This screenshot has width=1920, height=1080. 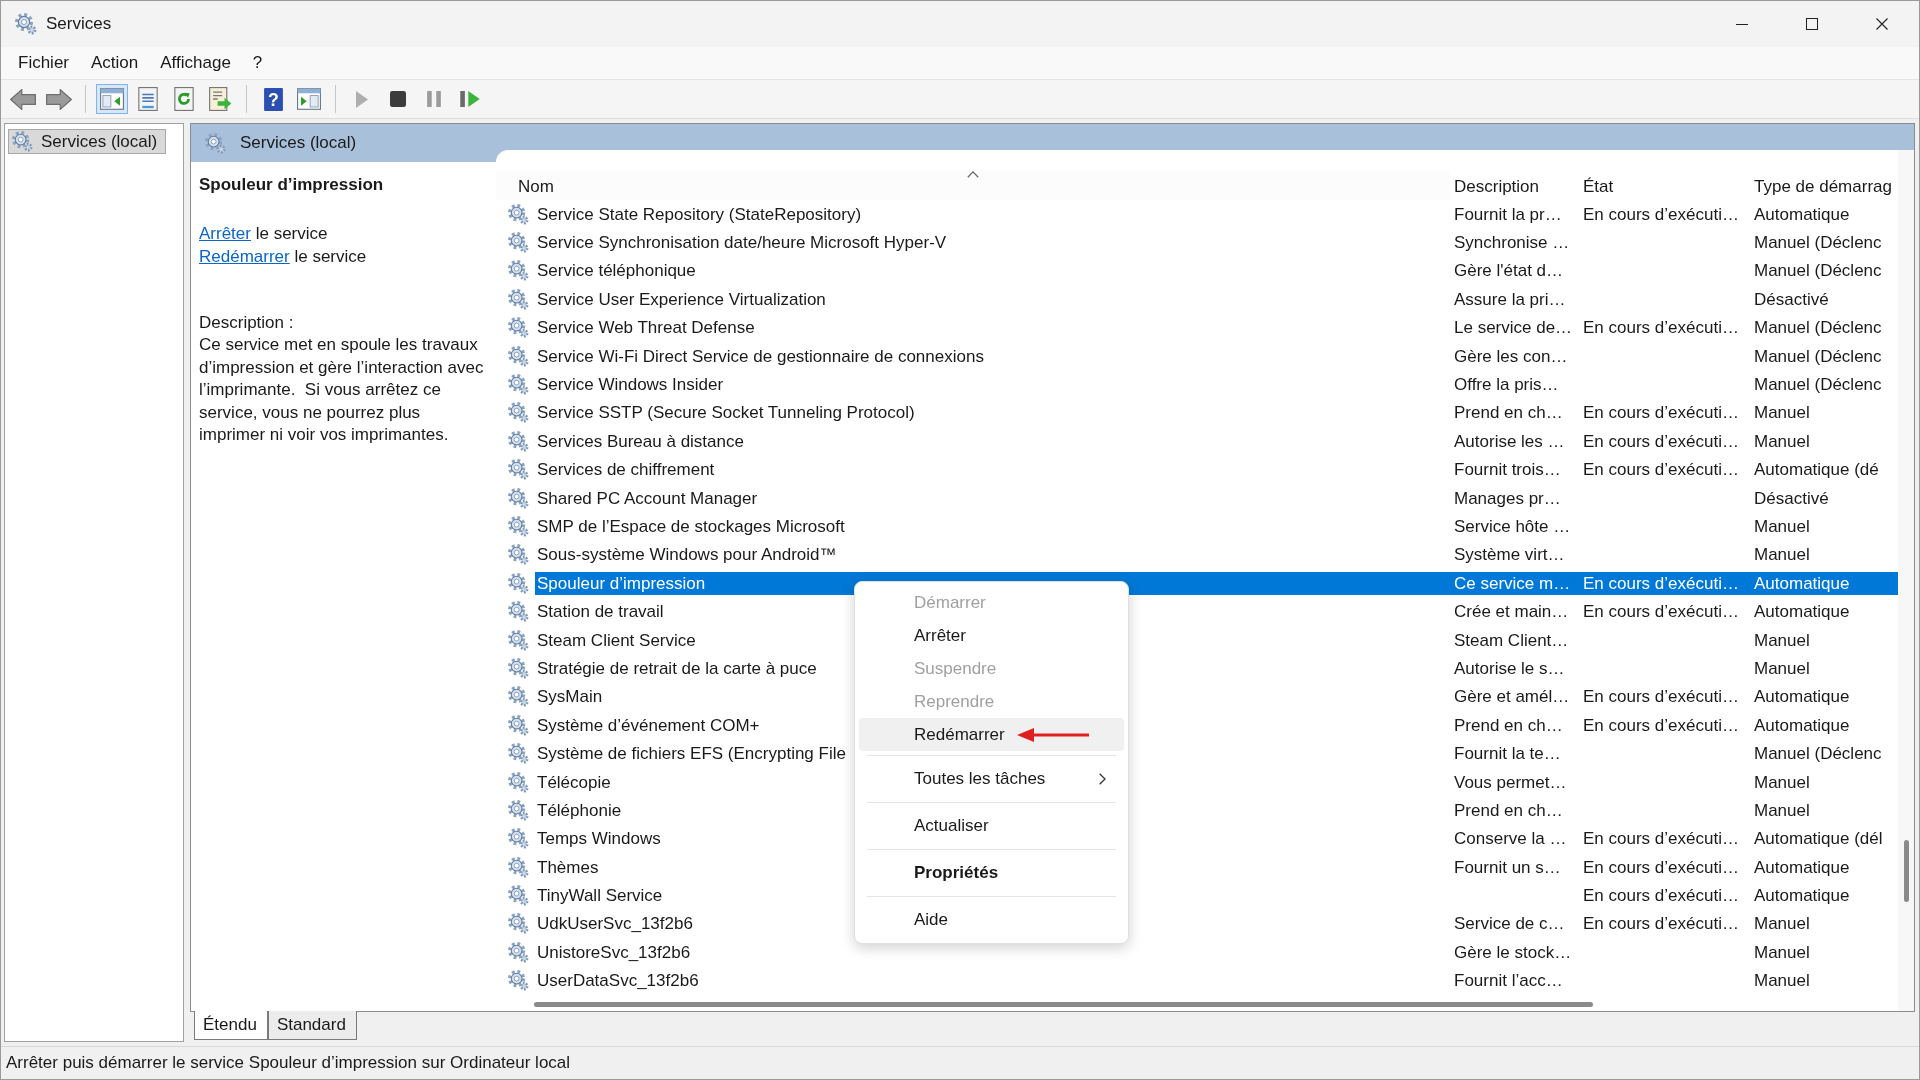 What do you see at coordinates (676, 668) in the screenshot?
I see `table-cell-text: Stratégie de retrait de la carte à puce` at bounding box center [676, 668].